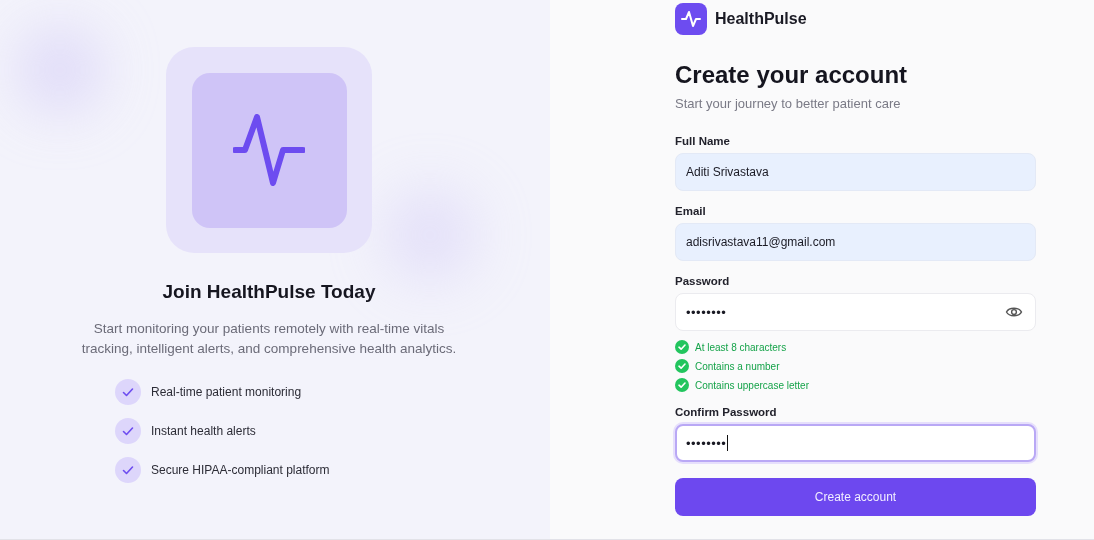  I want to click on hero-description: Start monitoring your patients remotely with real-time vitals tracking, intelligent alerts, and comprehensive health analytics., so click(269, 339).